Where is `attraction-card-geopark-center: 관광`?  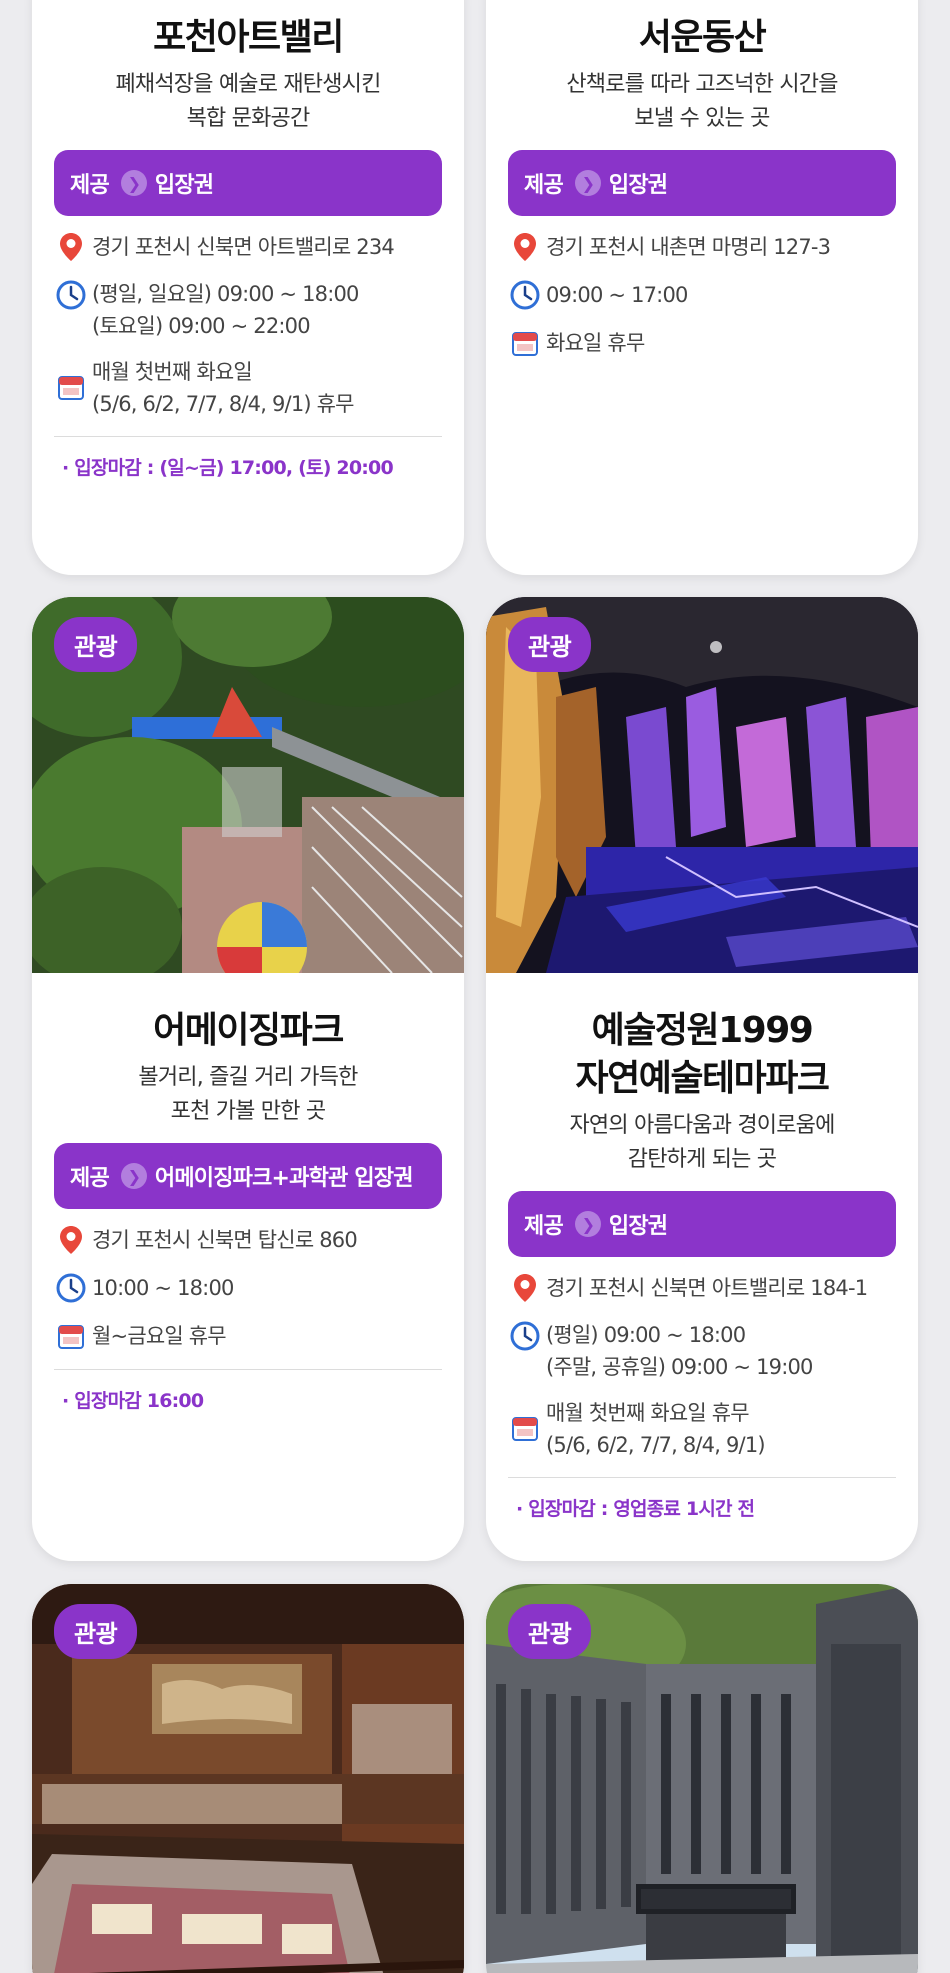
attraction-card-geopark-center: 관광 is located at coordinates (702, 1778).